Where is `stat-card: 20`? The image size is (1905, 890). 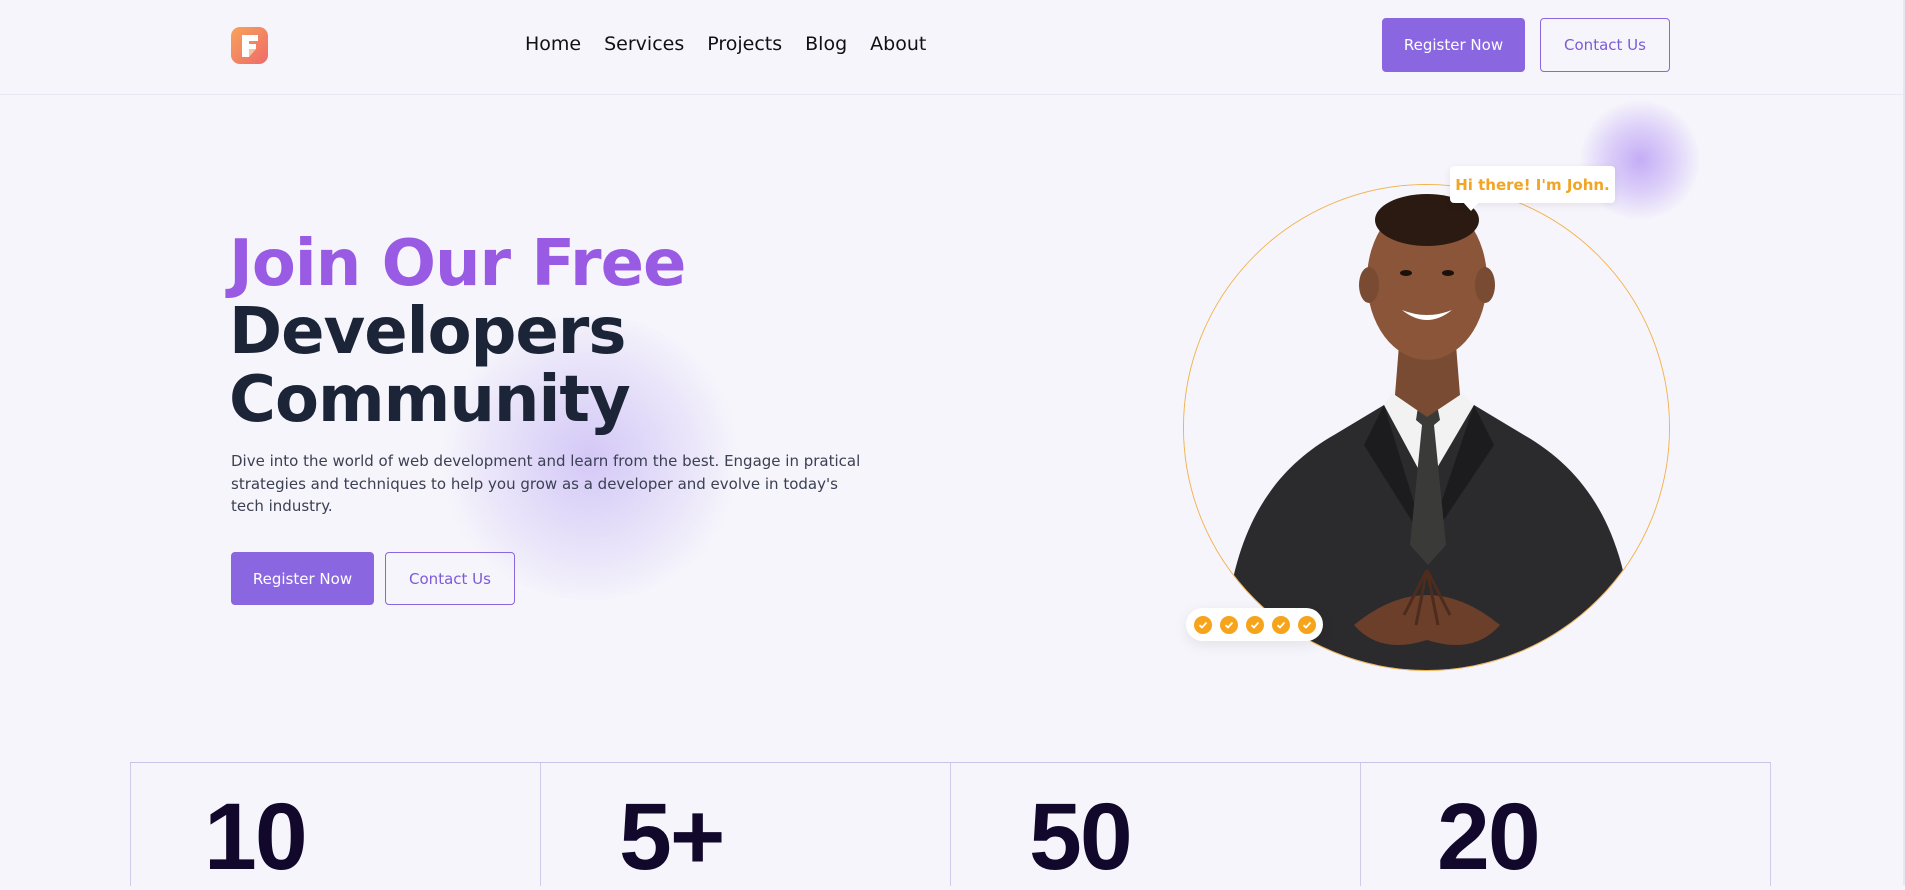 stat-card: 20 is located at coordinates (1565, 826).